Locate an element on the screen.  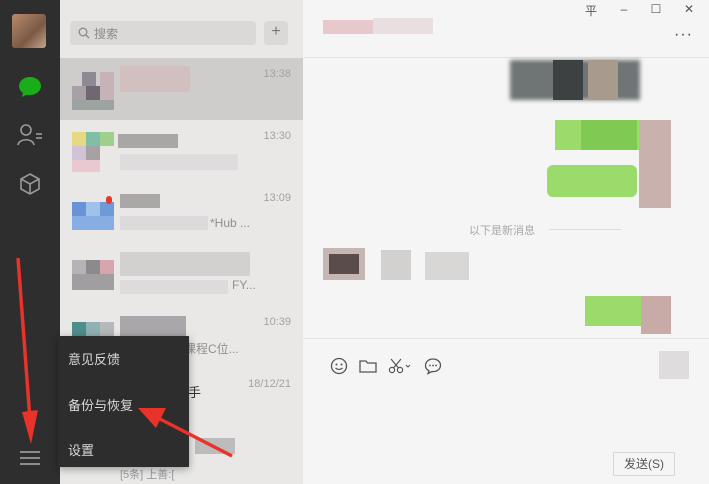
chat-preview: 手 is located at coordinates (195, 392).